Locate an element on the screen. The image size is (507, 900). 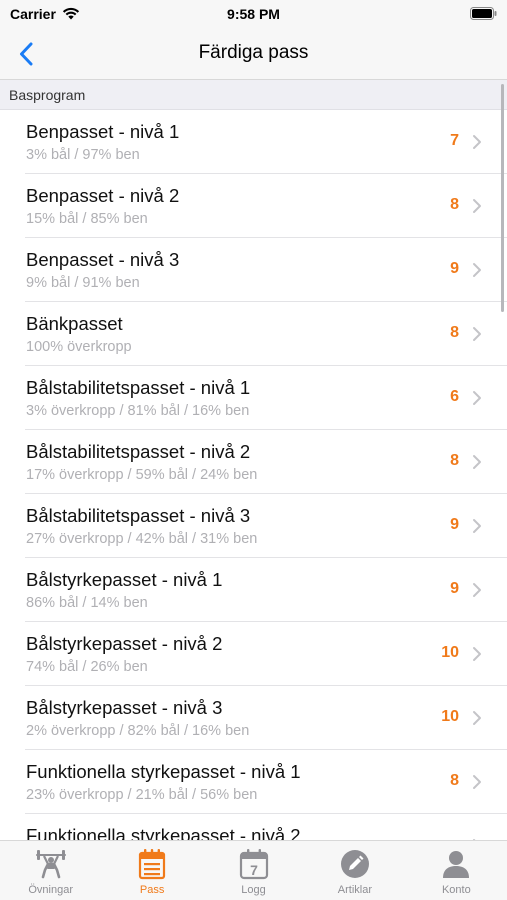
list-item: Funktionella styrkepasset - nivå 2 is located at coordinates (253, 827).